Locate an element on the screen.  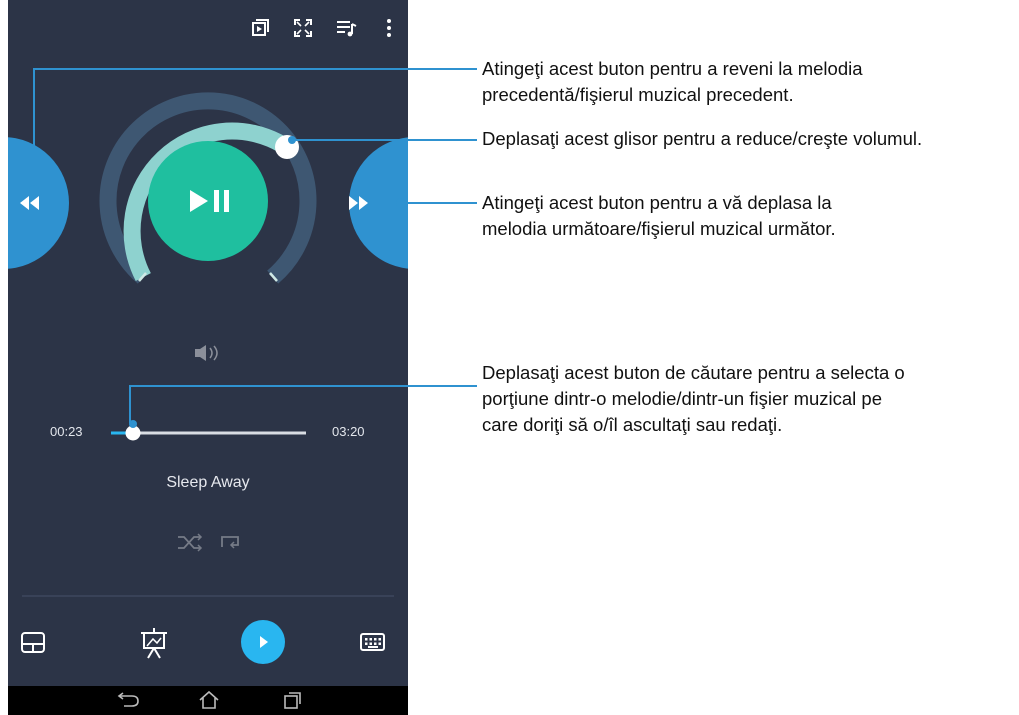
song-title: Sleep Away is located at coordinates (208, 482).